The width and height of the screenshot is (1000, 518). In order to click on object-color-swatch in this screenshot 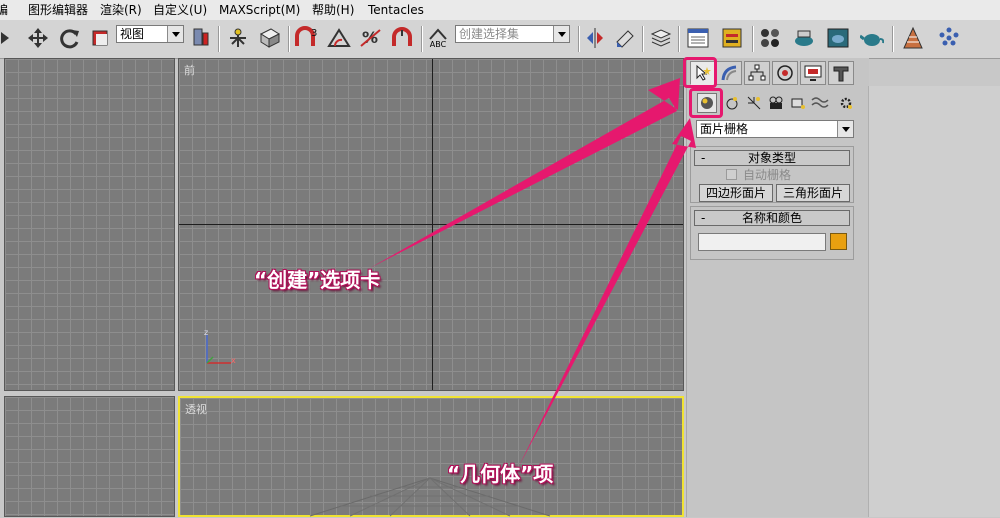, I will do `click(838, 241)`.